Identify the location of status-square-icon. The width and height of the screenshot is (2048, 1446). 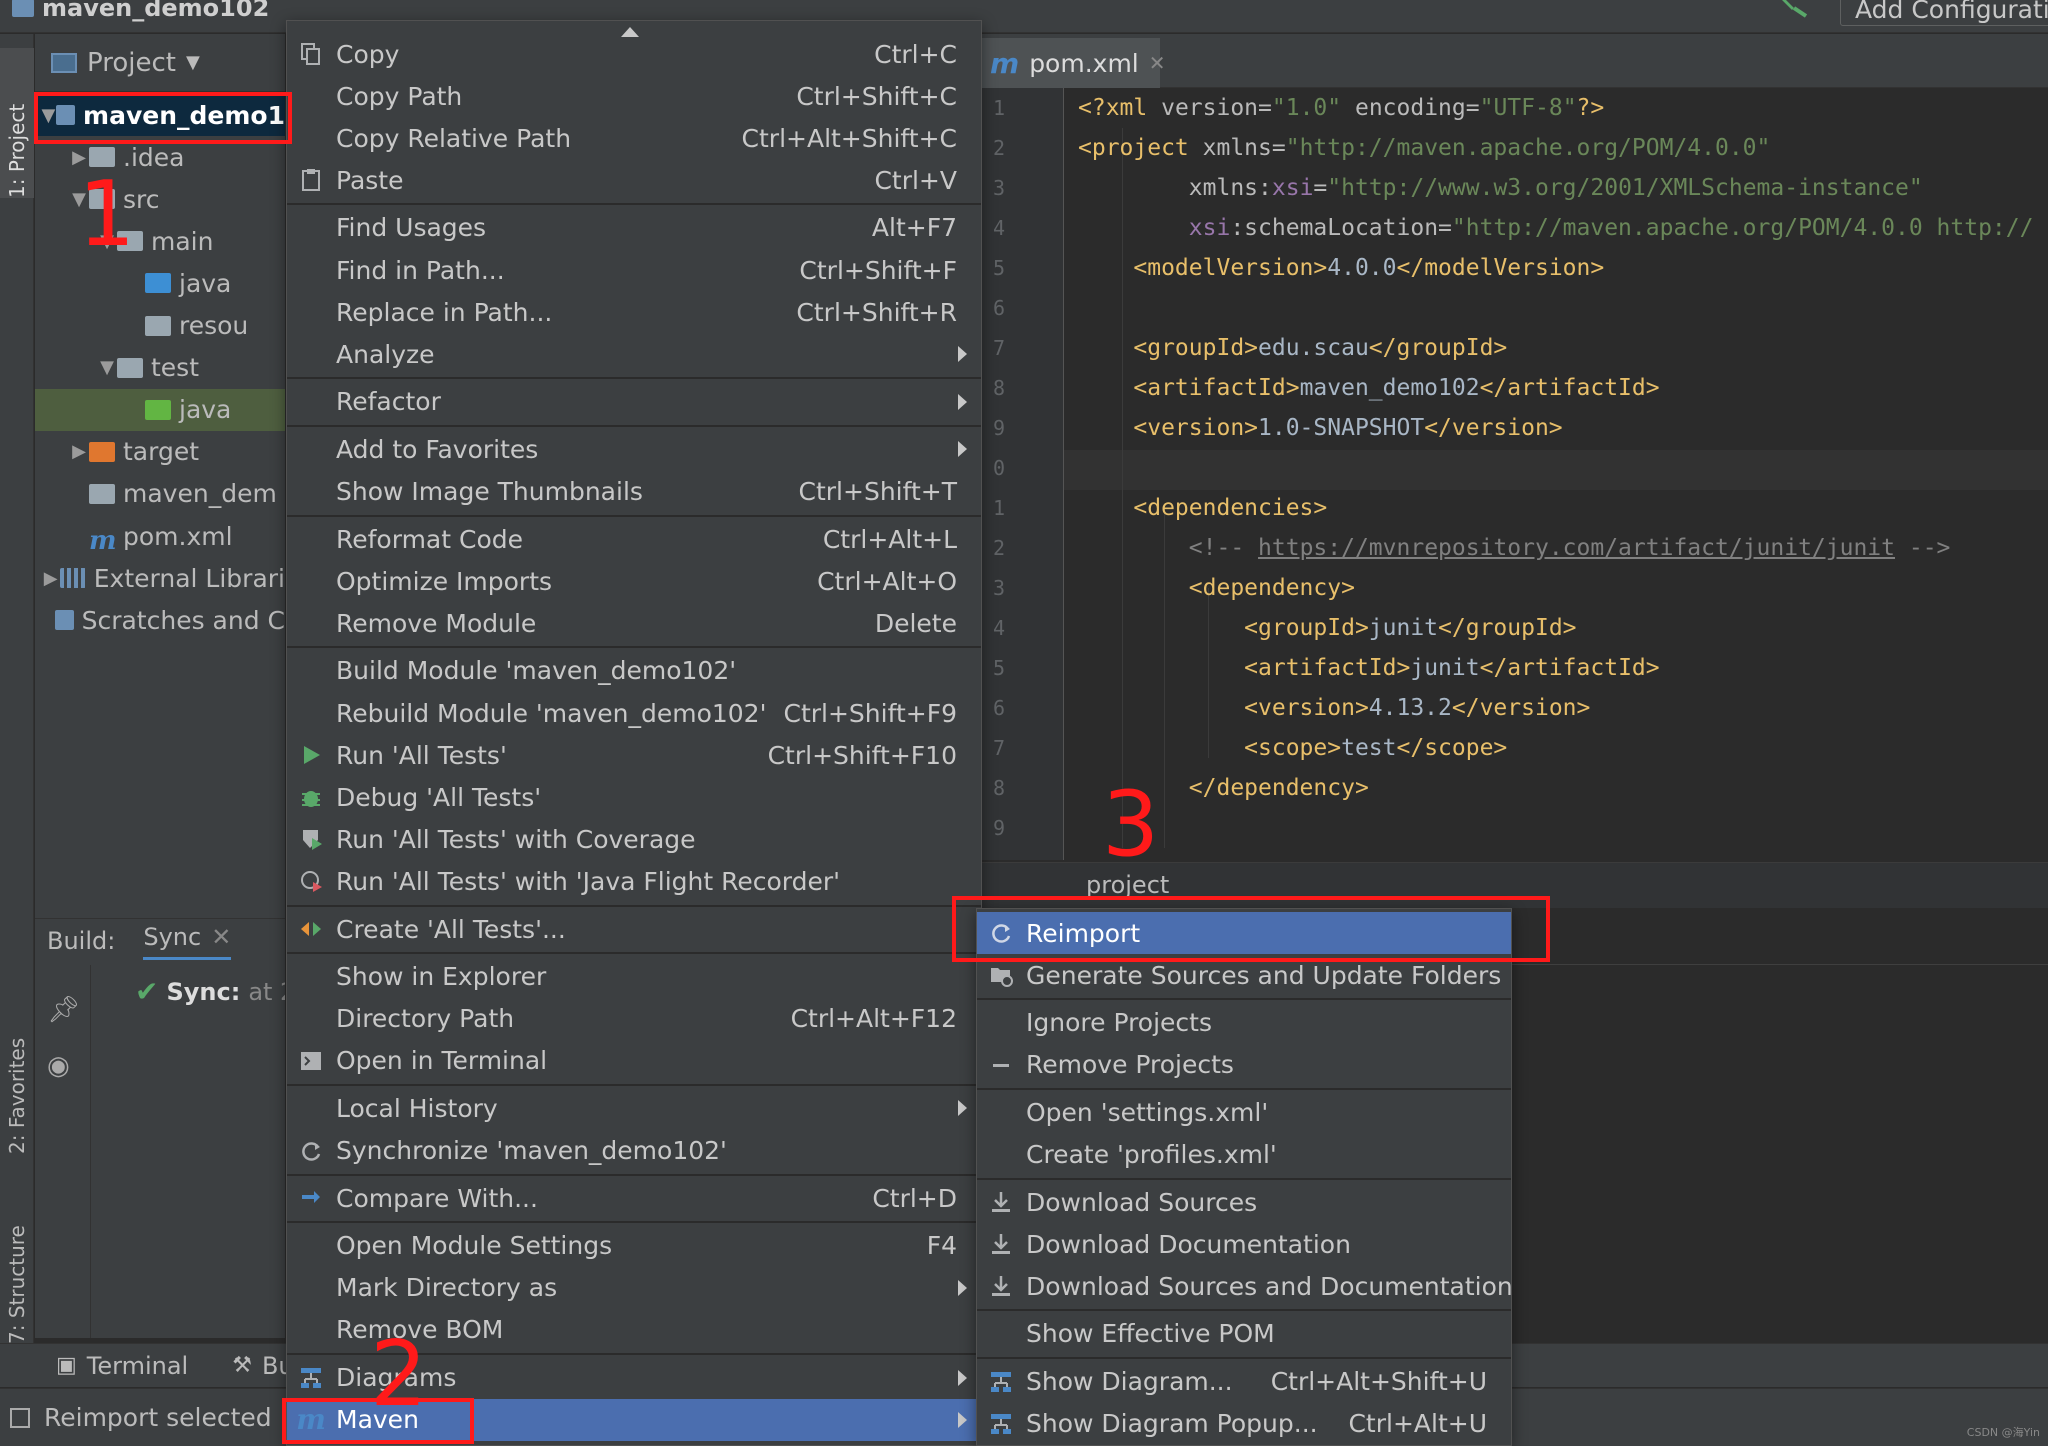
(20, 1417).